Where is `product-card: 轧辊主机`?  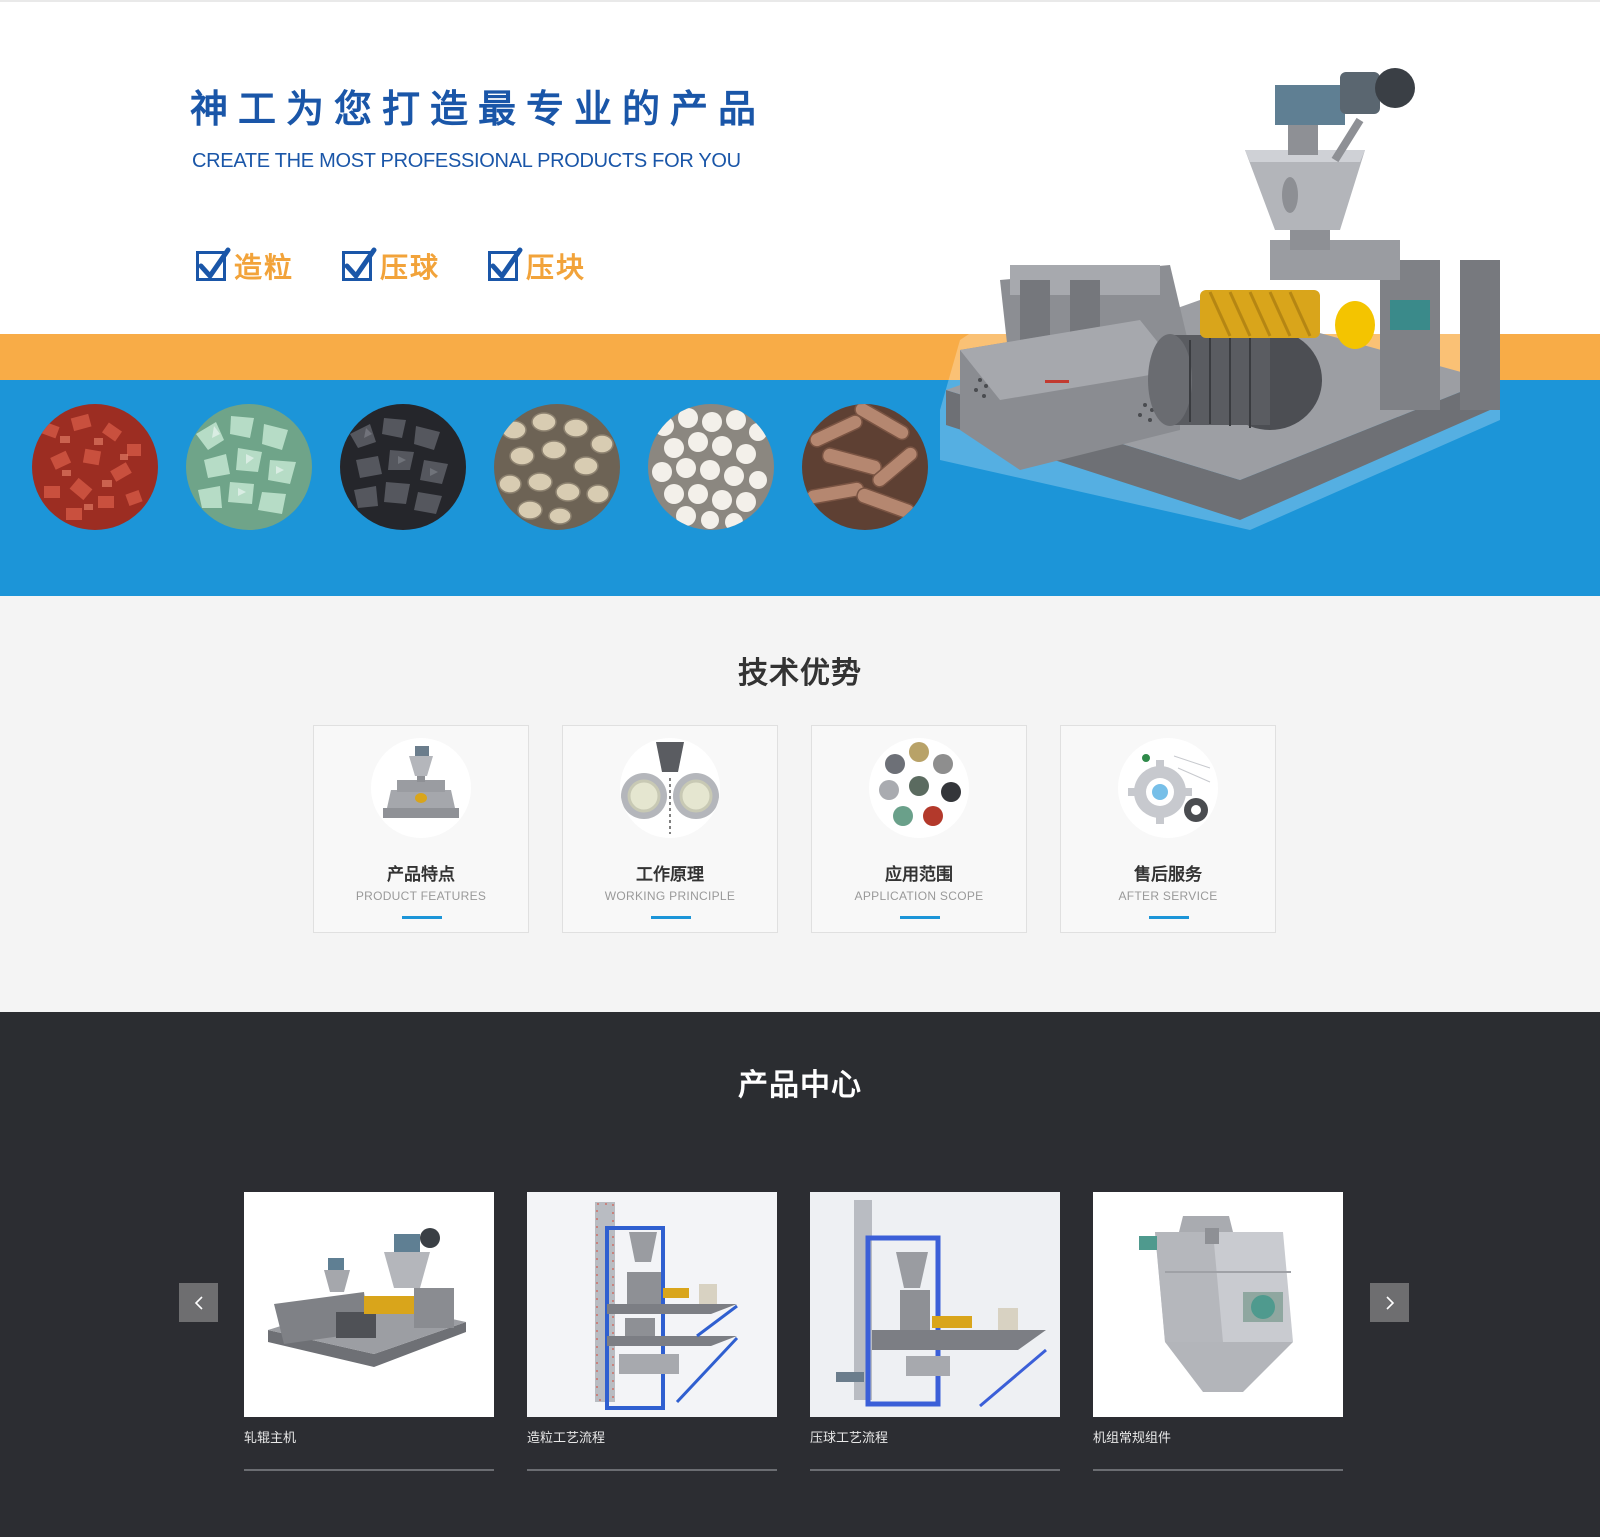
product-card: 轧辊主机 is located at coordinates (369, 1331).